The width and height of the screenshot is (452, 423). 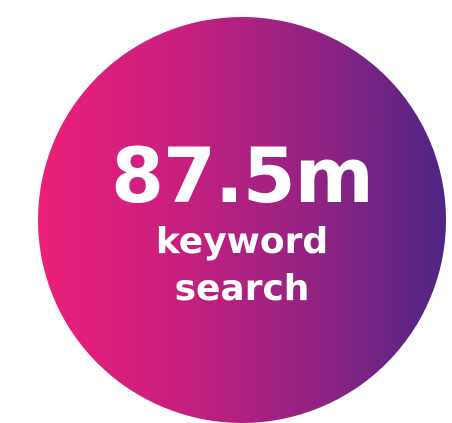 What do you see at coordinates (242, 175) in the screenshot?
I see `stat-value: 87.5m` at bounding box center [242, 175].